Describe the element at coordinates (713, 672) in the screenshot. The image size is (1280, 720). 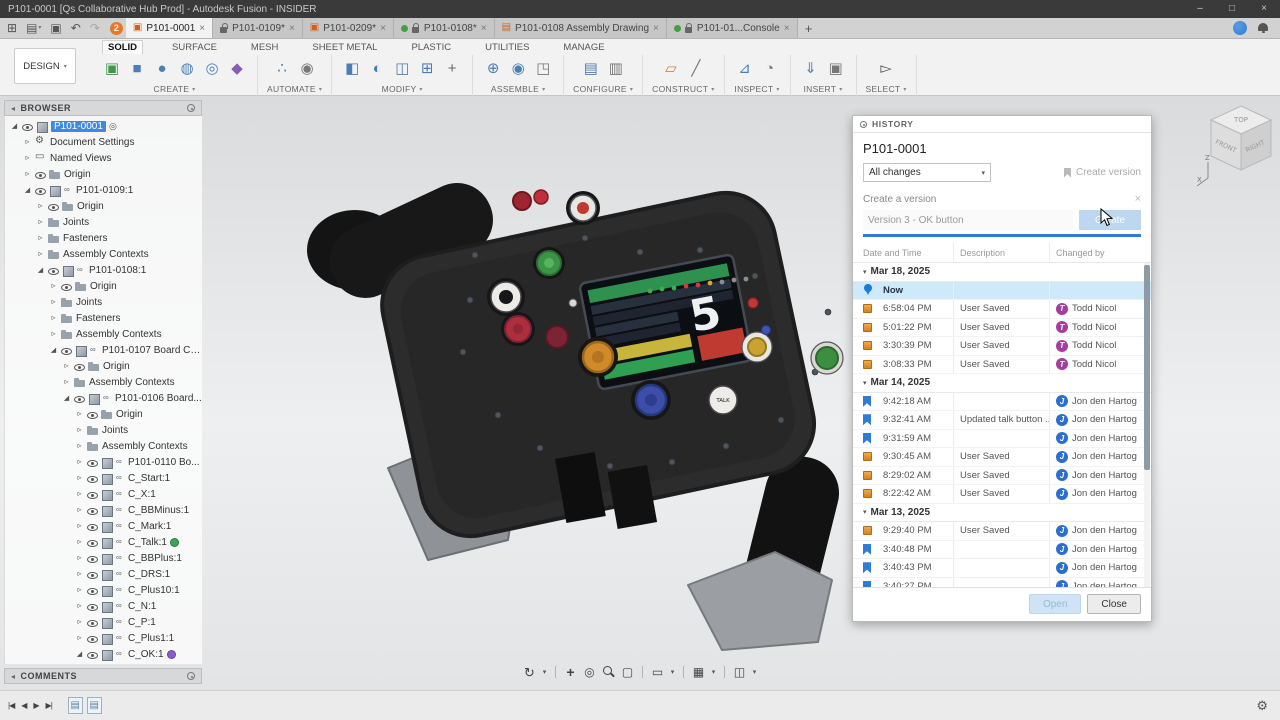
I see `grid-caret-icon` at that location.